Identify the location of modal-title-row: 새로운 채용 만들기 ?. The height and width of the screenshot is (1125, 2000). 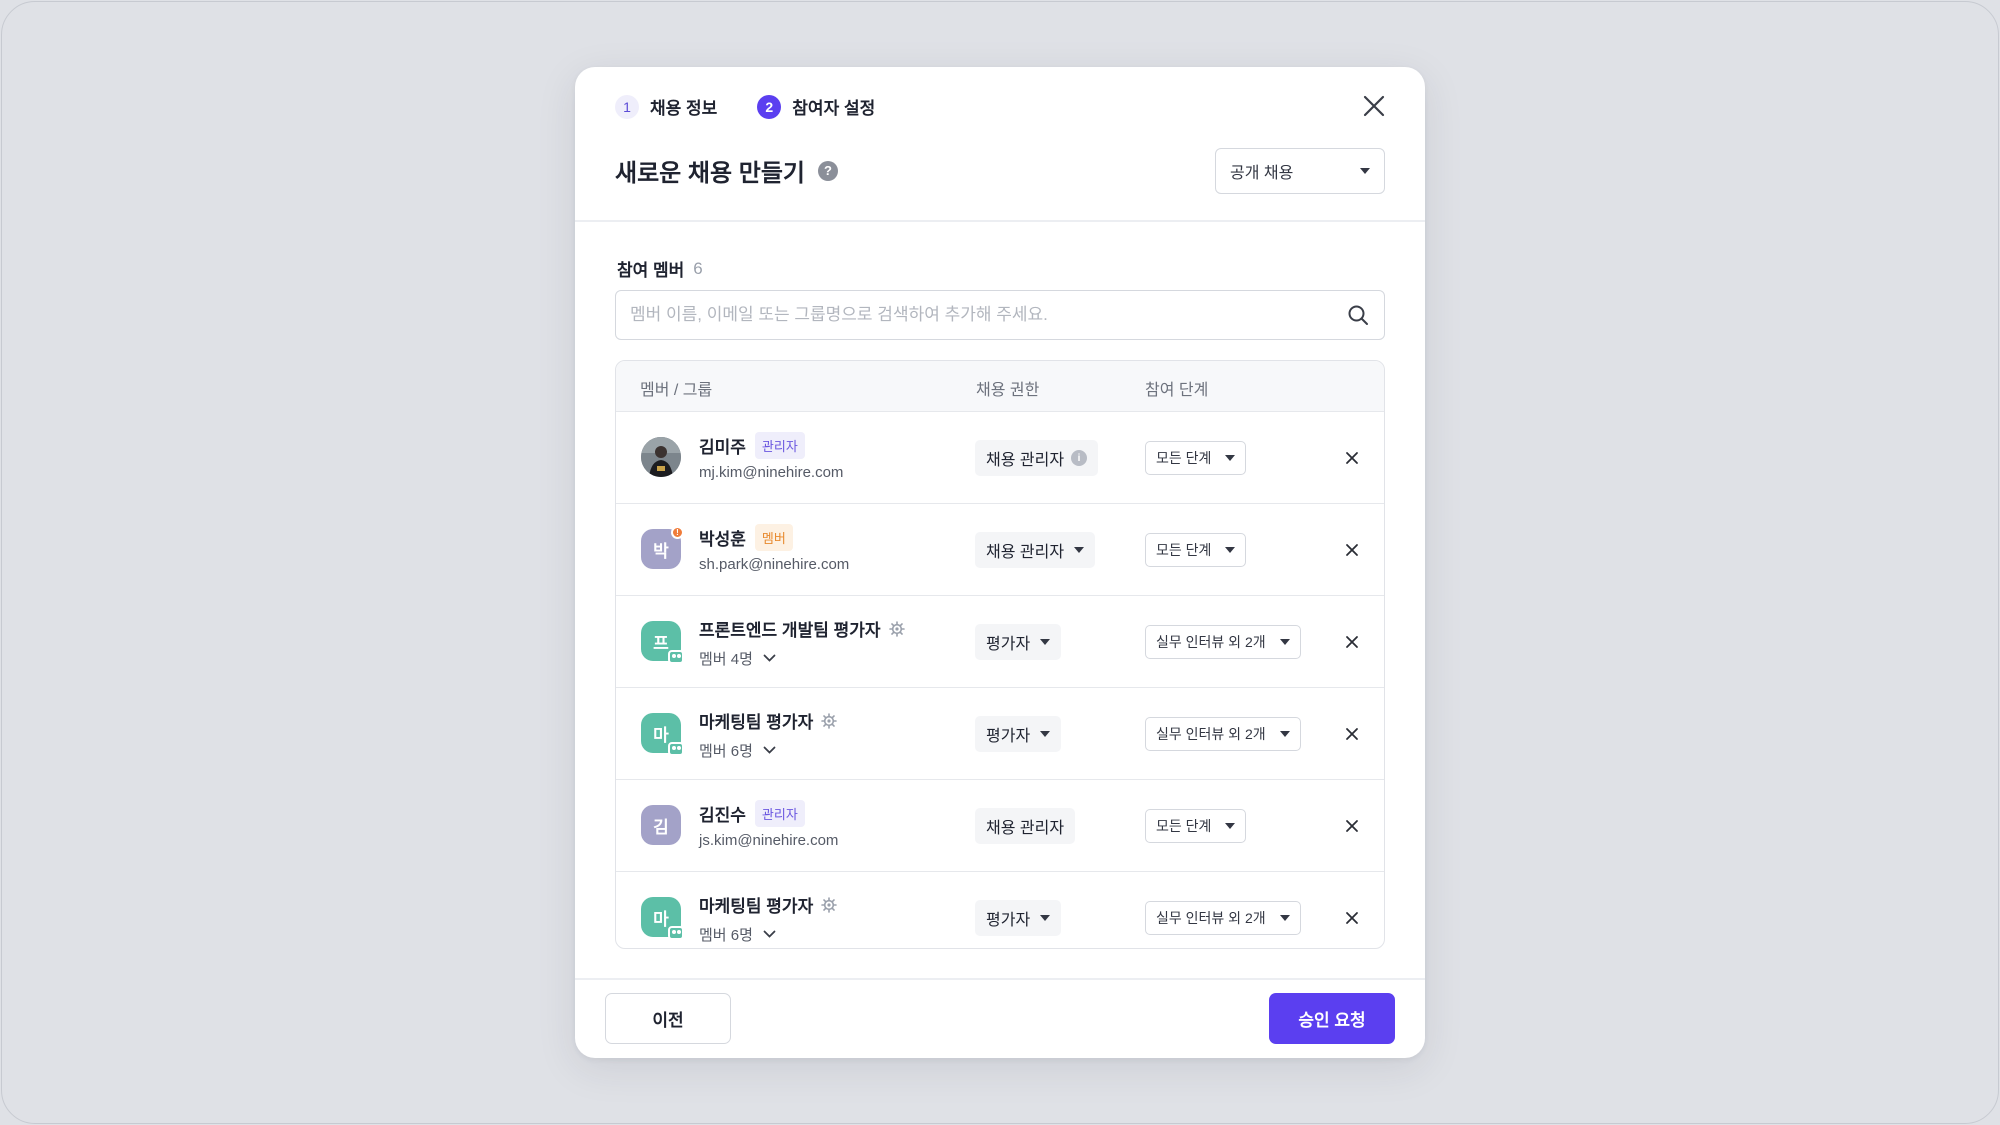
(726, 170).